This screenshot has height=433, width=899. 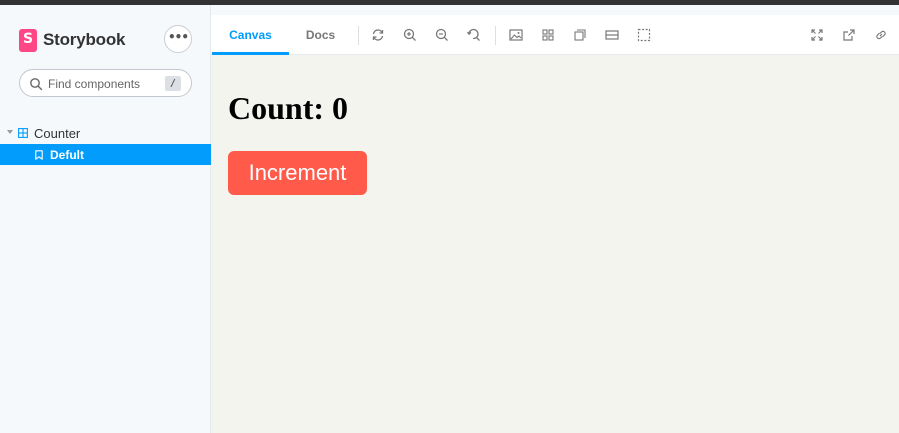 I want to click on reload-icon, so click(x=378, y=35).